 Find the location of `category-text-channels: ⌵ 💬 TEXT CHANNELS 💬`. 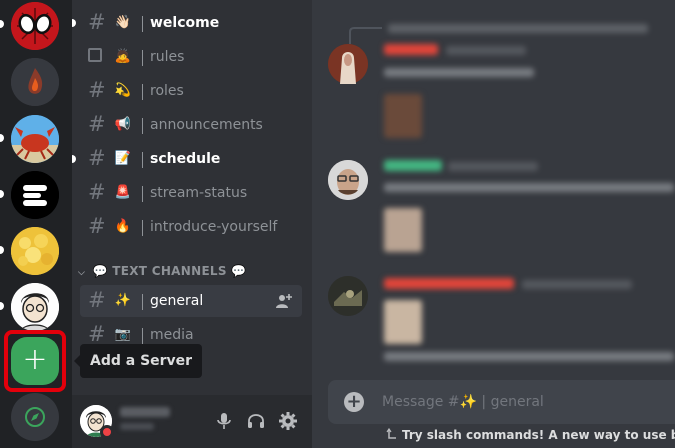

category-text-channels: ⌵ 💬 TEXT CHANNELS 💬 is located at coordinates (162, 272).